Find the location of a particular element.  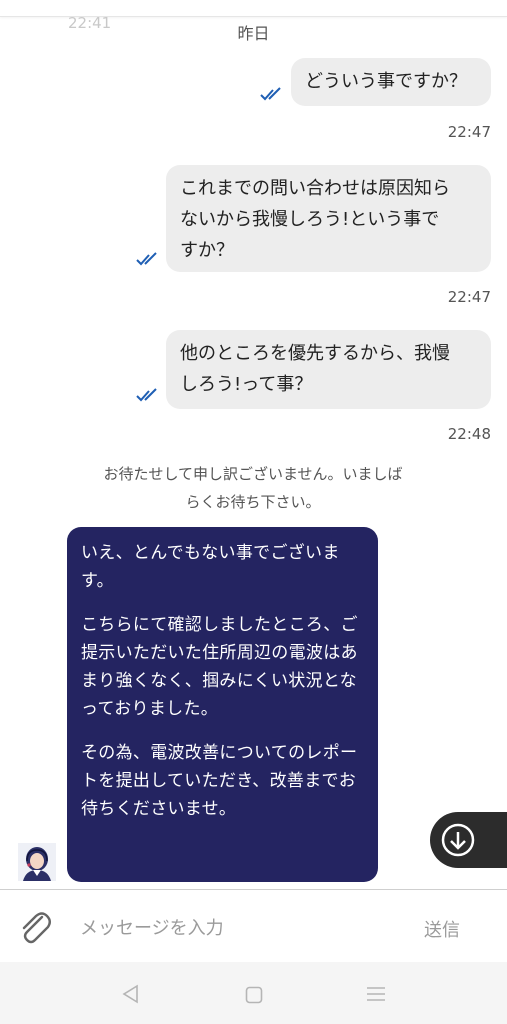

user-message: 他のところを優先するから、我慢 しろう!って事？ is located at coordinates (328, 369).